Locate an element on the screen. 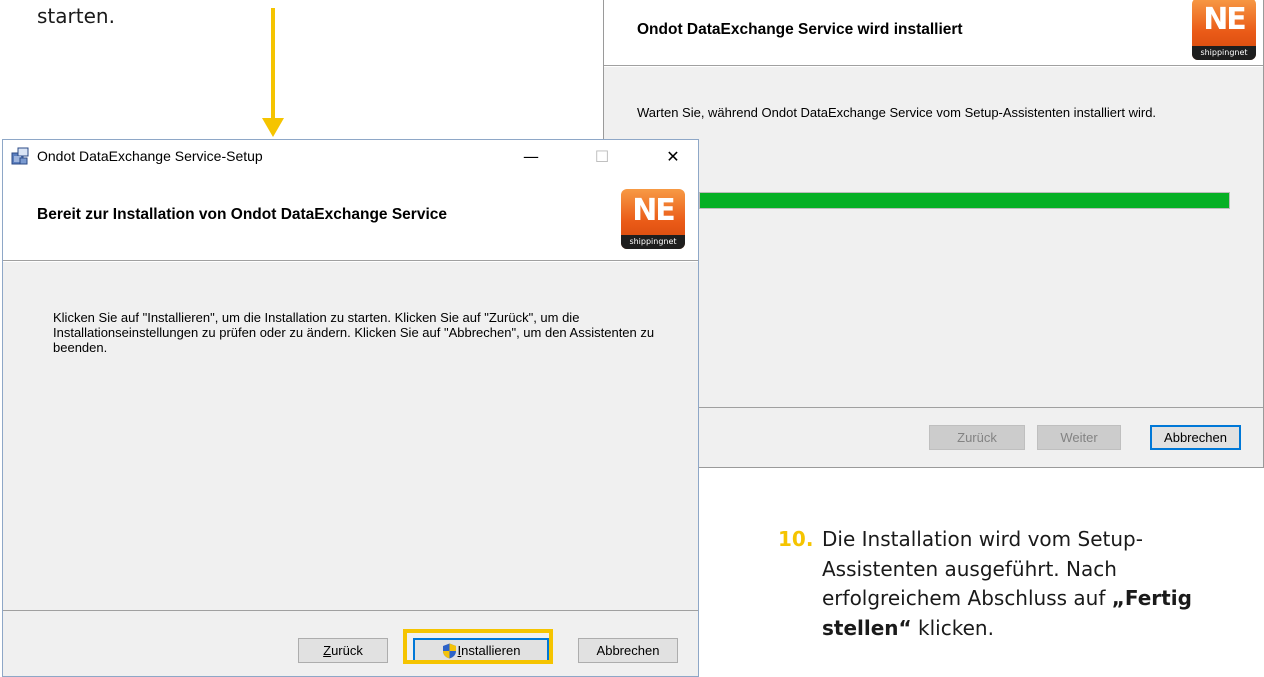 This screenshot has width=1264, height=677. installer-icon is located at coordinates (20, 156).